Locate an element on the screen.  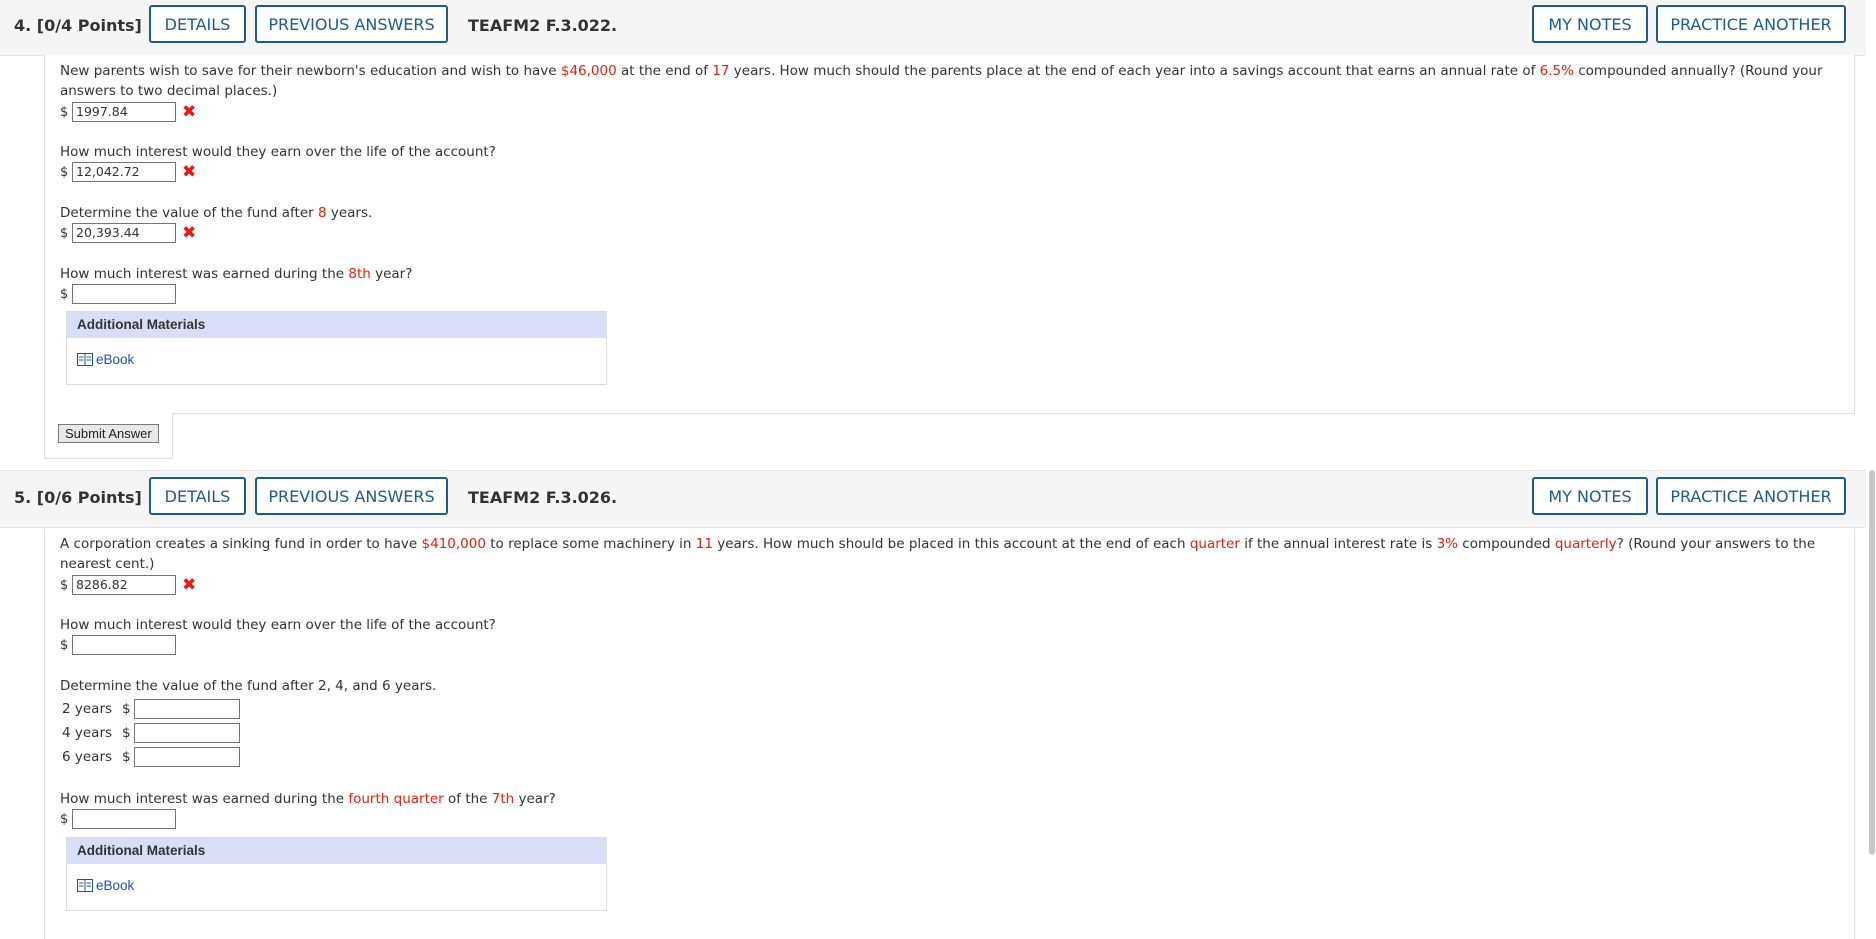
row-label: 2 years is located at coordinates (87, 709).